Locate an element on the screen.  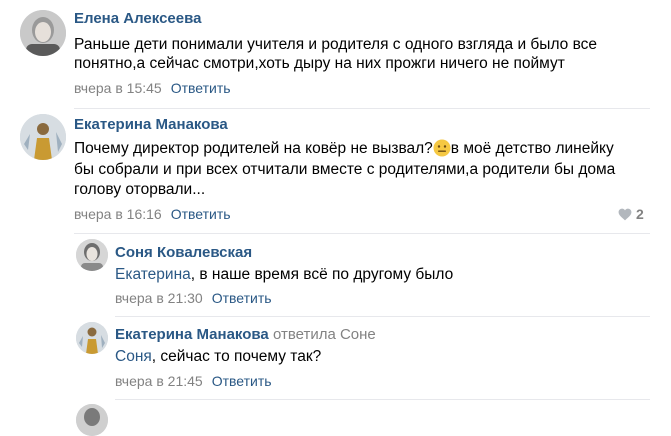
comment-text-segment: , сейчас то почему так? is located at coordinates (236, 356).